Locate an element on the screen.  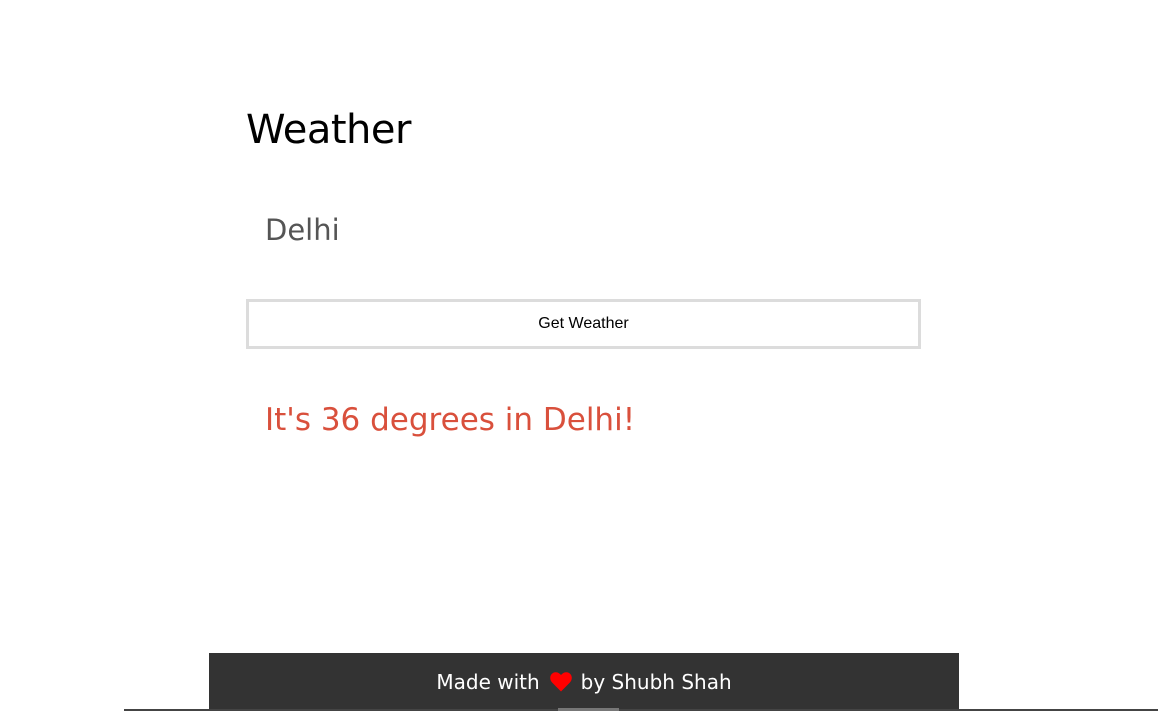
footer: Made with by Shubh Shah is located at coordinates (584, 682).